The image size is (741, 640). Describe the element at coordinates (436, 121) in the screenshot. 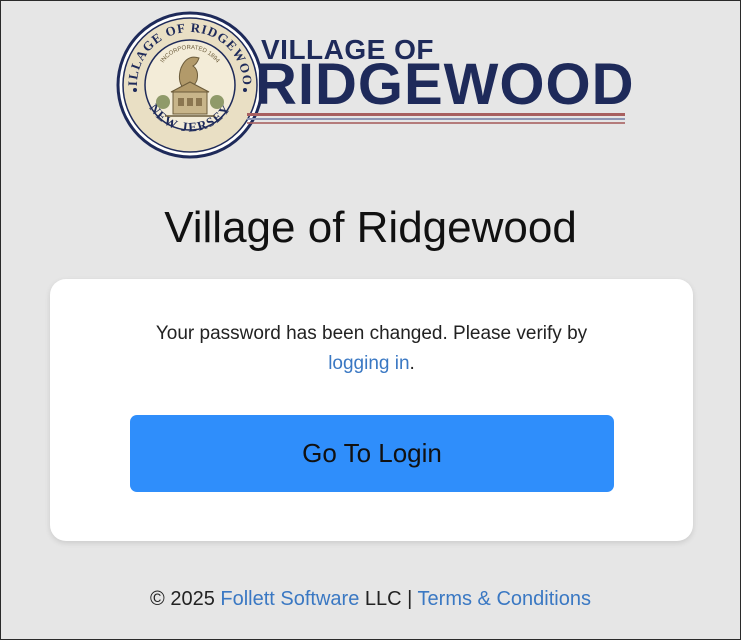

I see `logo-stripes` at that location.